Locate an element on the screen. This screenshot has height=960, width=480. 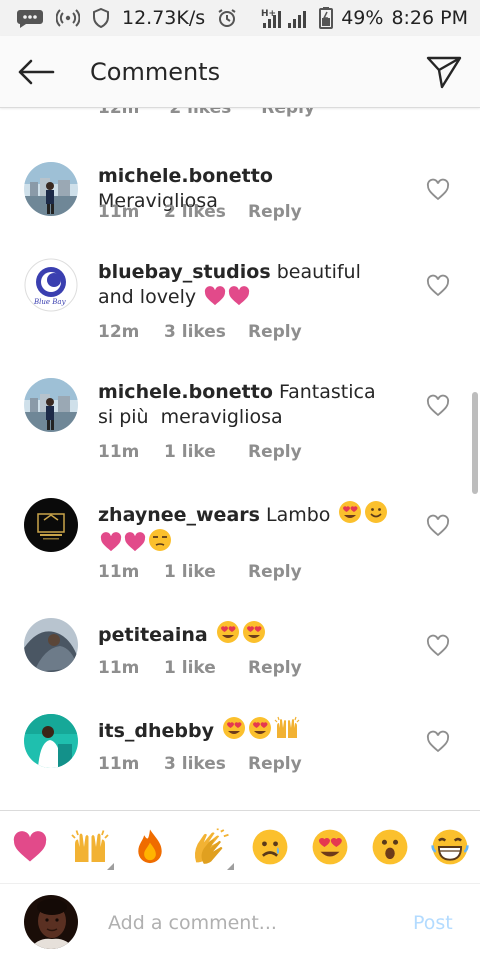
comment-username: bluebay_studios is located at coordinates (184, 272).